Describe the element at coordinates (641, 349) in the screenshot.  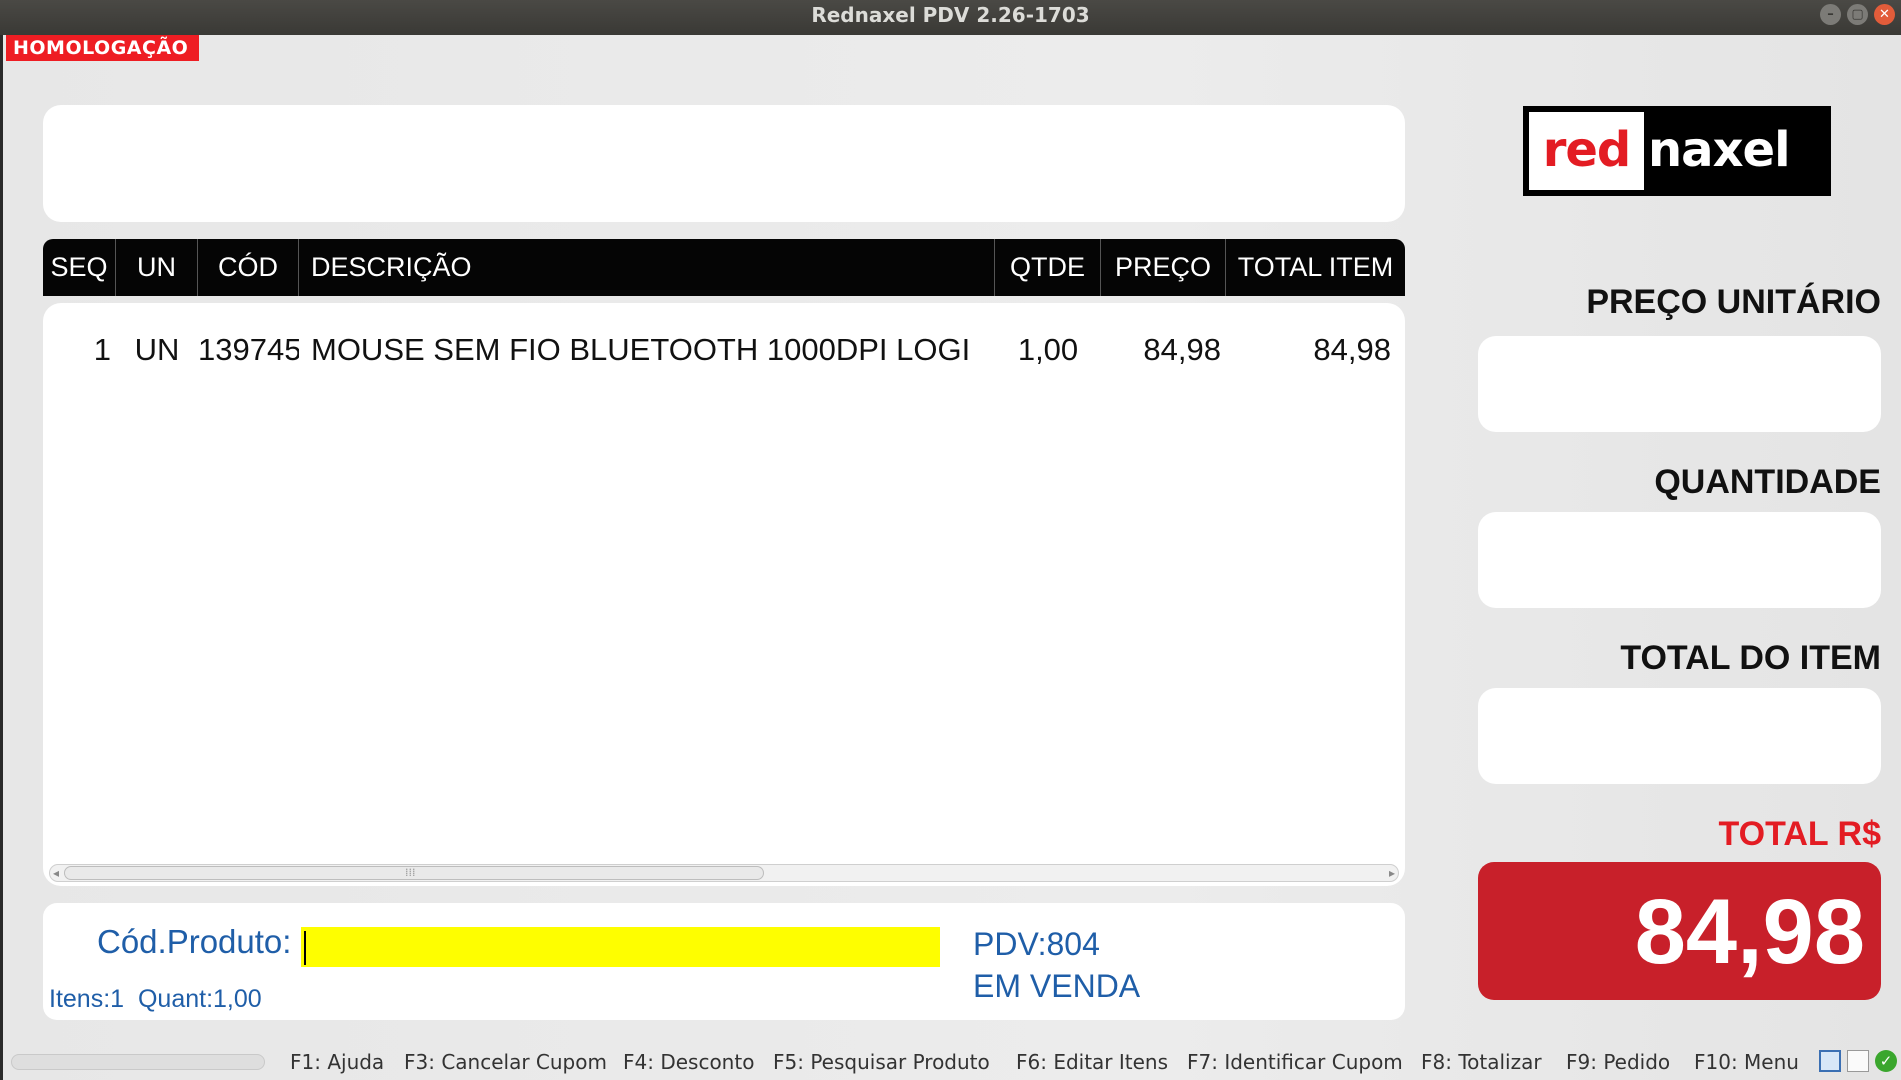
I see `cell-descricao: MOUSE SEM FIO BLUETOOTH 1000DPI LOGI` at that location.